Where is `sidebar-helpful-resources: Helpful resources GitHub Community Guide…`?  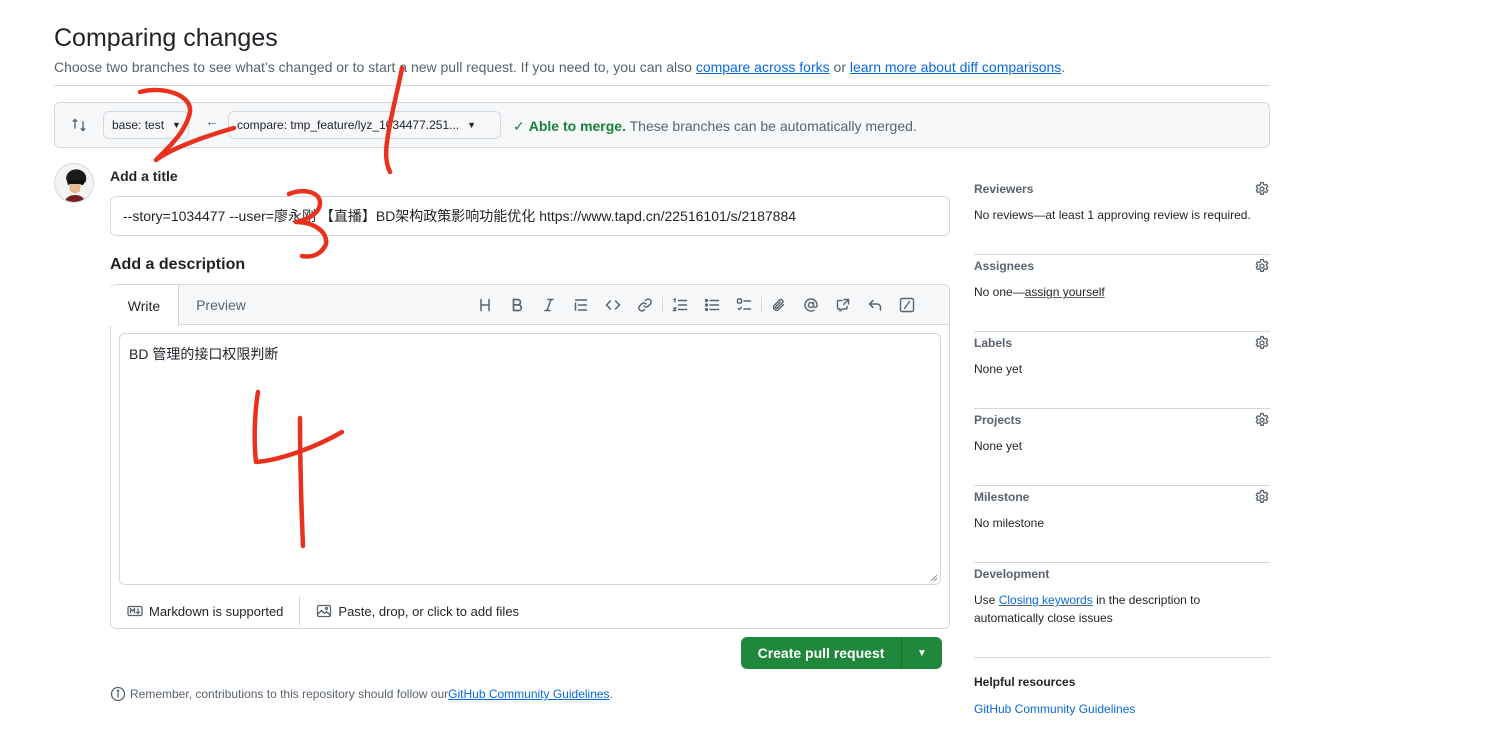
sidebar-helpful-resources: Helpful resources GitHub Community Guide… is located at coordinates (1122, 693).